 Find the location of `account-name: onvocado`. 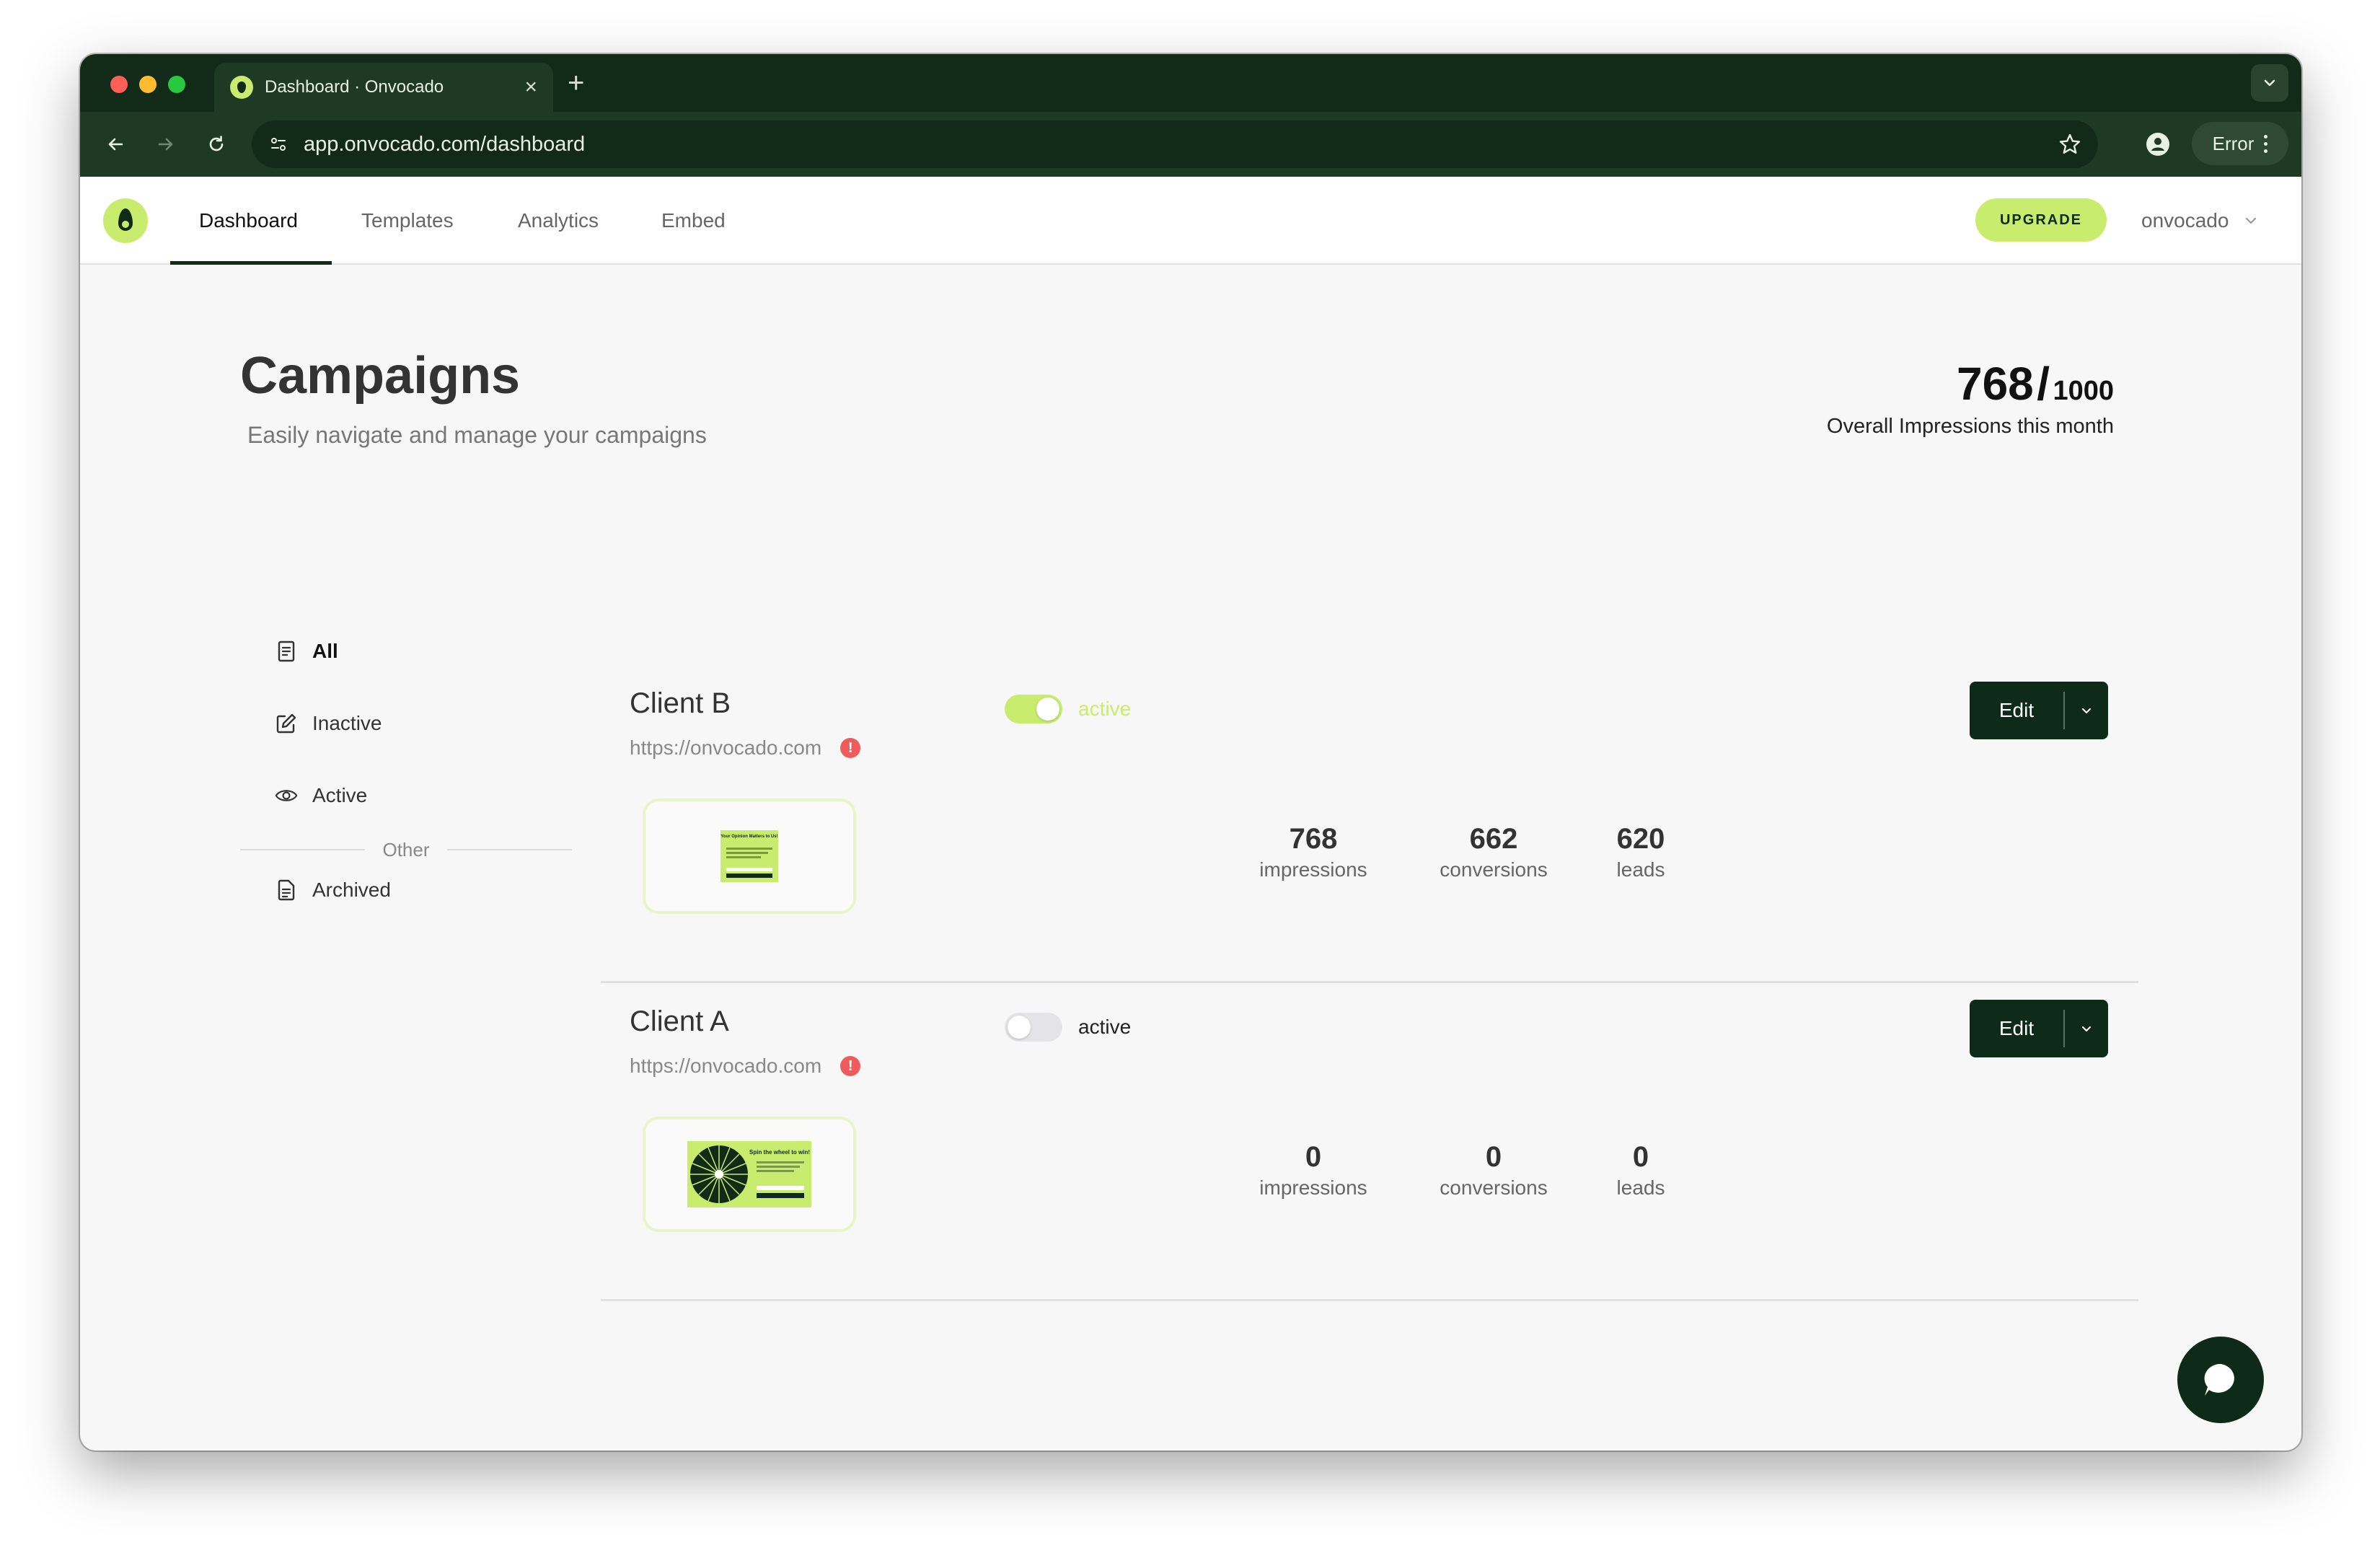

account-name: onvocado is located at coordinates (2185, 220).